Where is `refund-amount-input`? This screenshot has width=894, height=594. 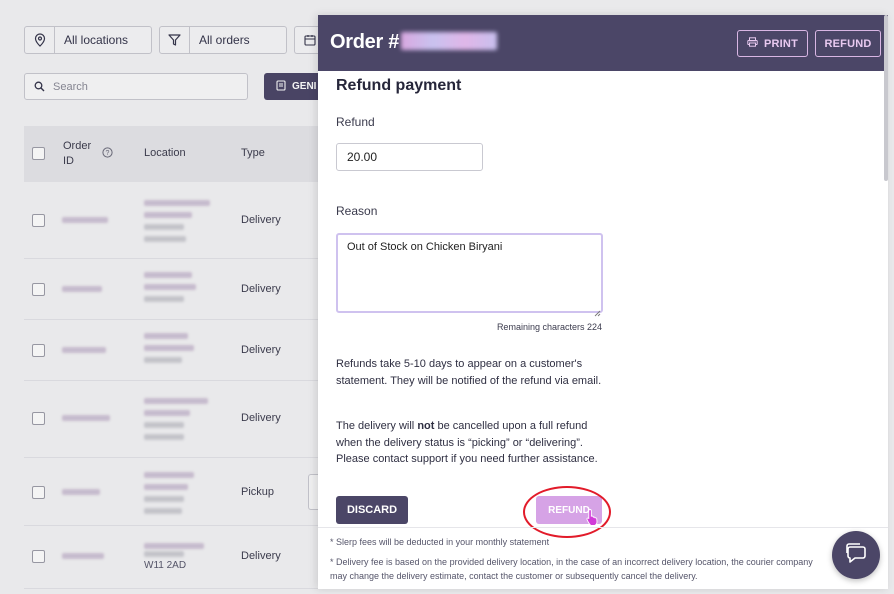
refund-amount-input is located at coordinates (409, 157).